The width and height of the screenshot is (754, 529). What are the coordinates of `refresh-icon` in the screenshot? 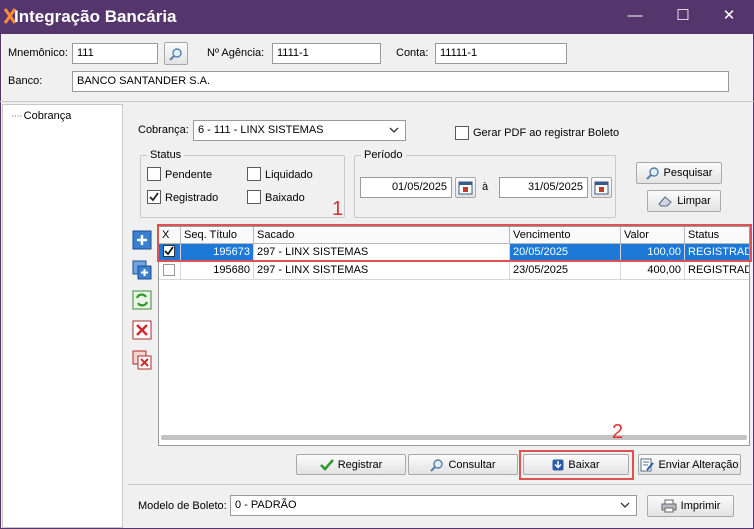 It's located at (142, 300).